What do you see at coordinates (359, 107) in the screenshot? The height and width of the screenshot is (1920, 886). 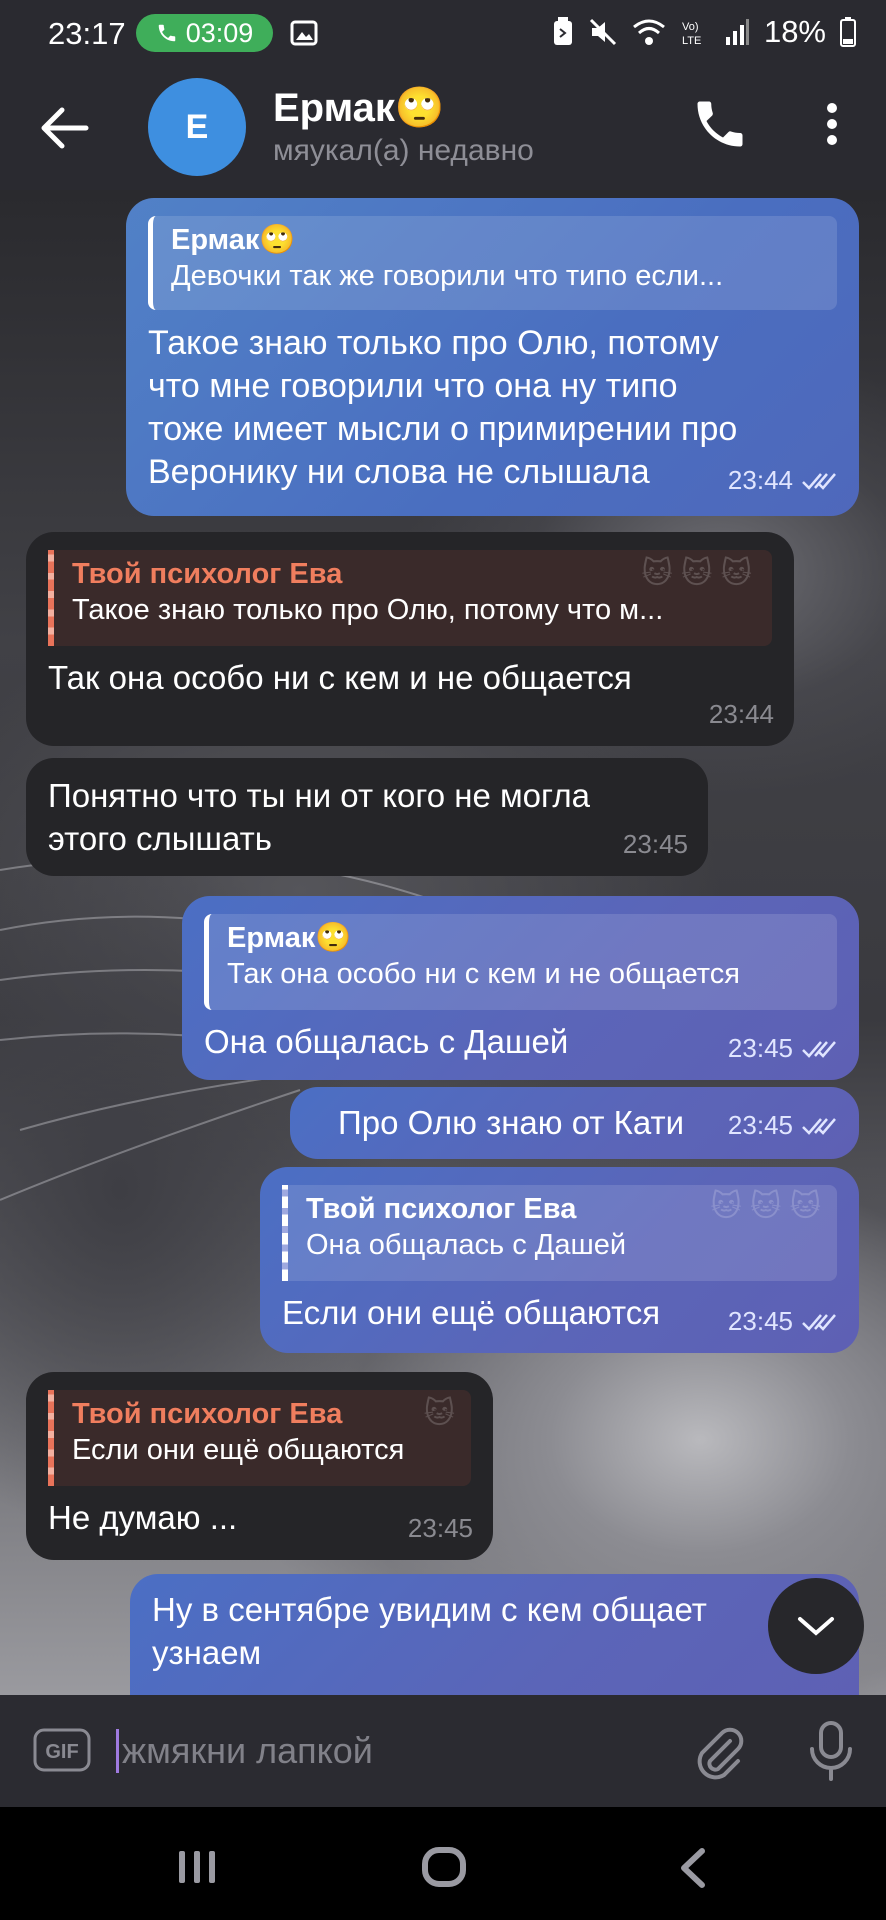 I see `chat-title: Ермак🙄` at bounding box center [359, 107].